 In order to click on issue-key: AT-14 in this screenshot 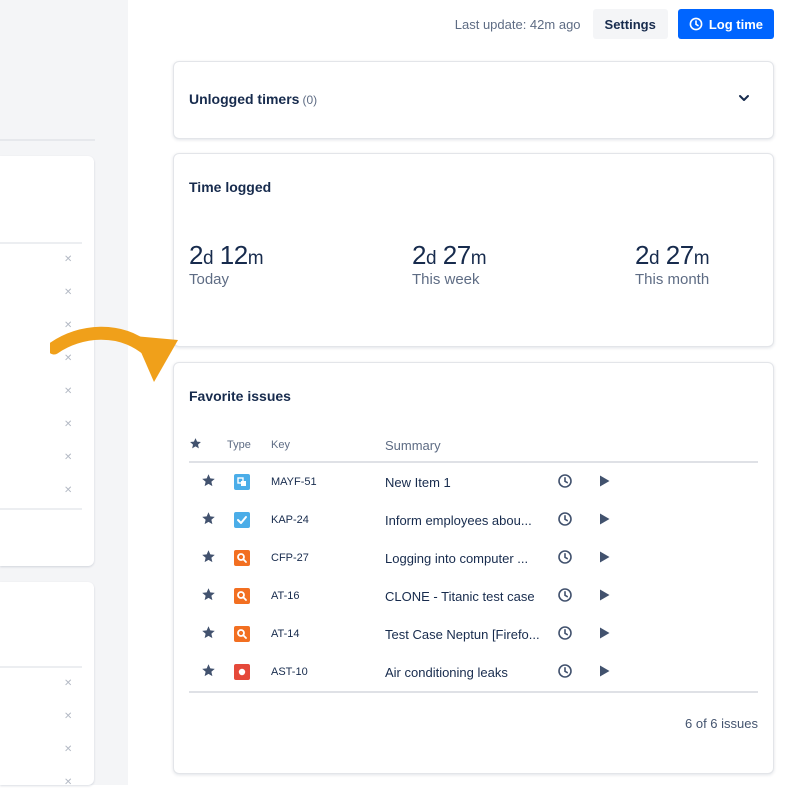, I will do `click(328, 634)`.